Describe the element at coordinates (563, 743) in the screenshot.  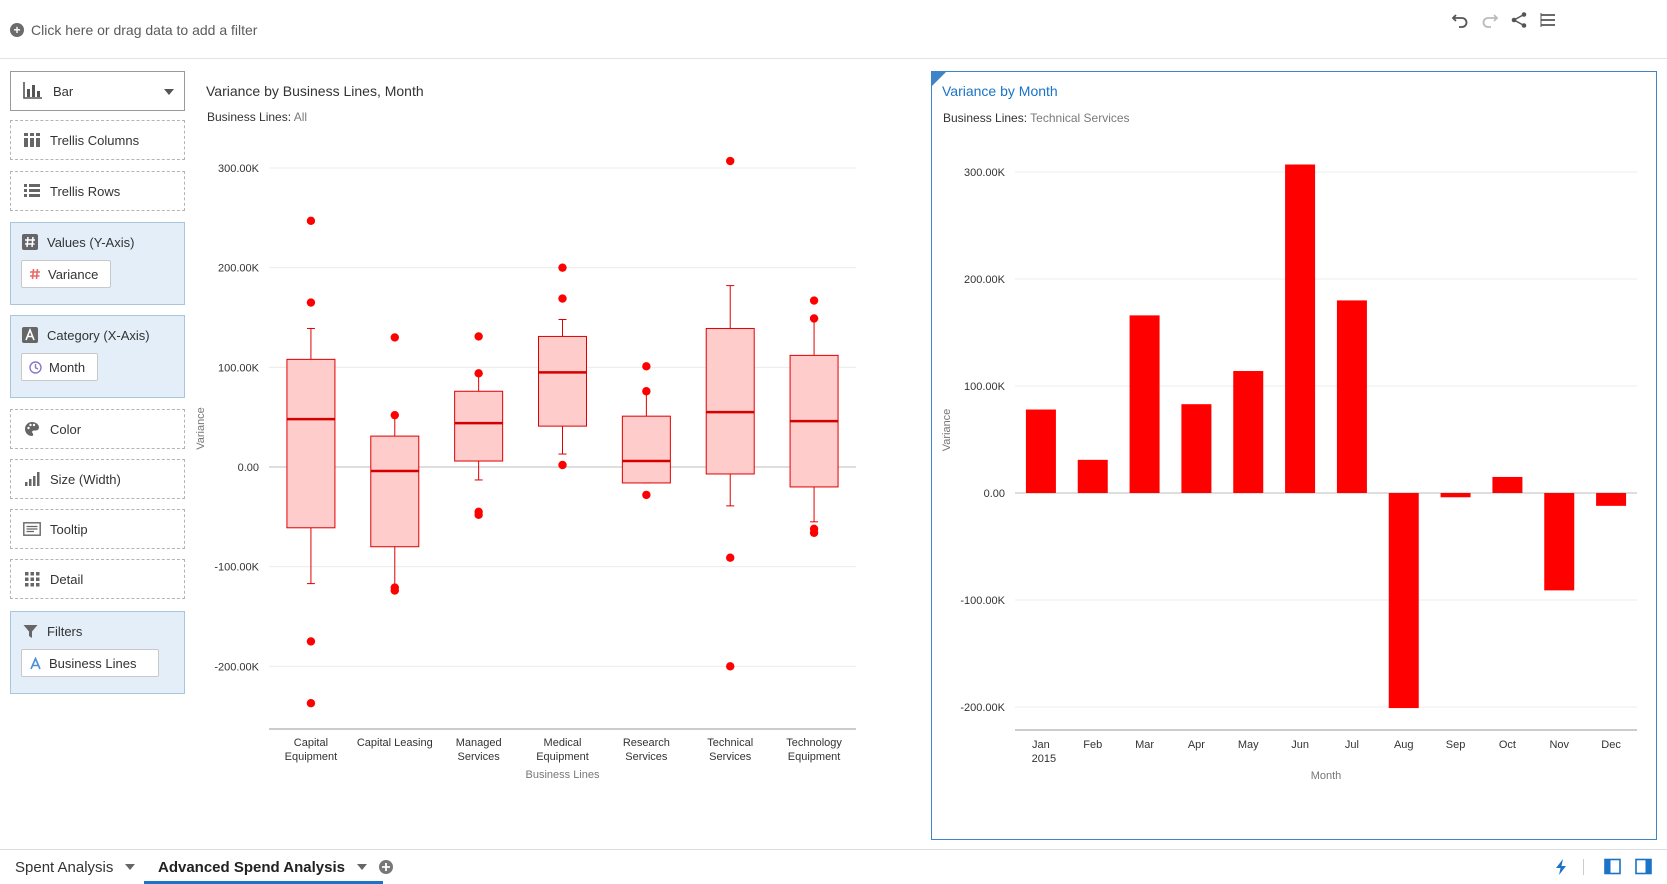
I see `x-tick-label: Medical` at that location.